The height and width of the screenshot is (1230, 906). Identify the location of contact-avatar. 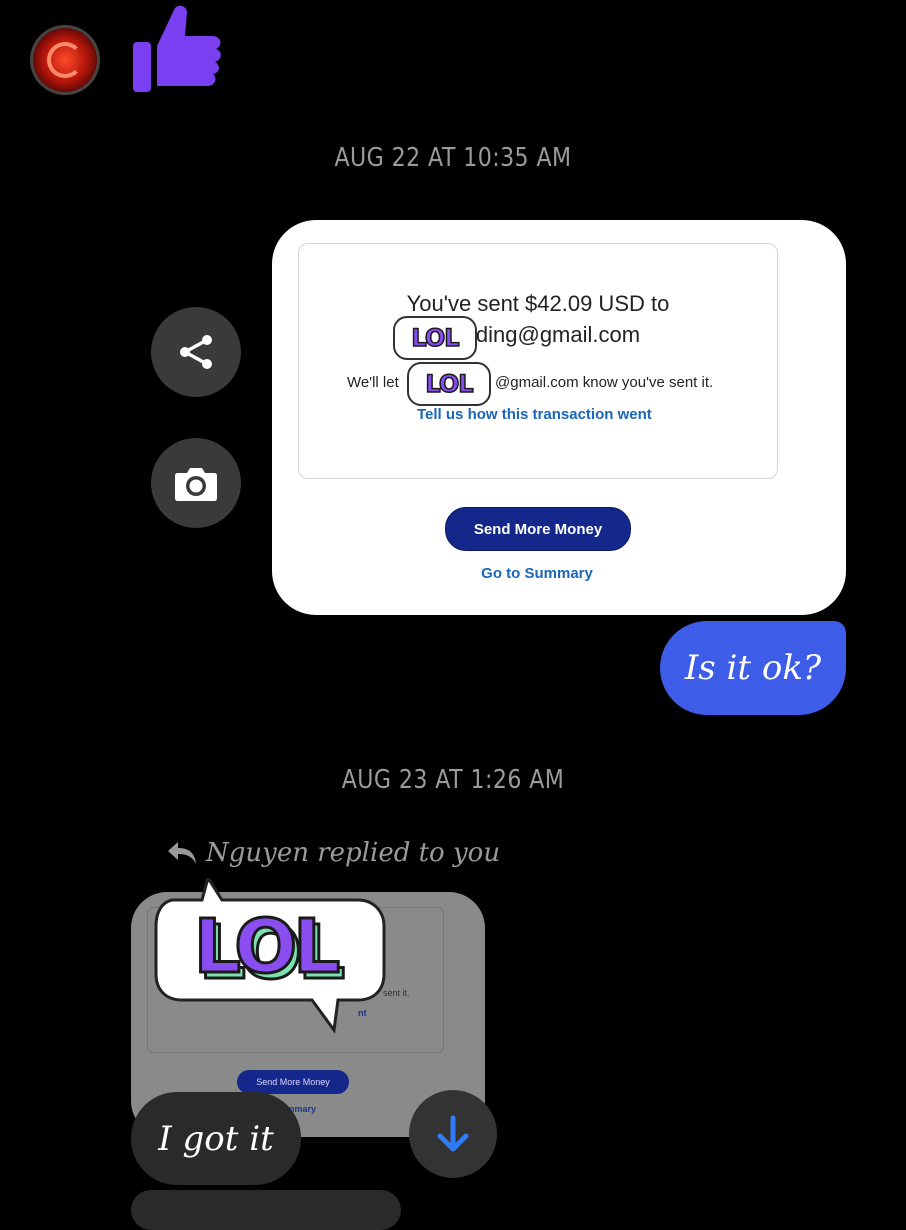
(65, 60).